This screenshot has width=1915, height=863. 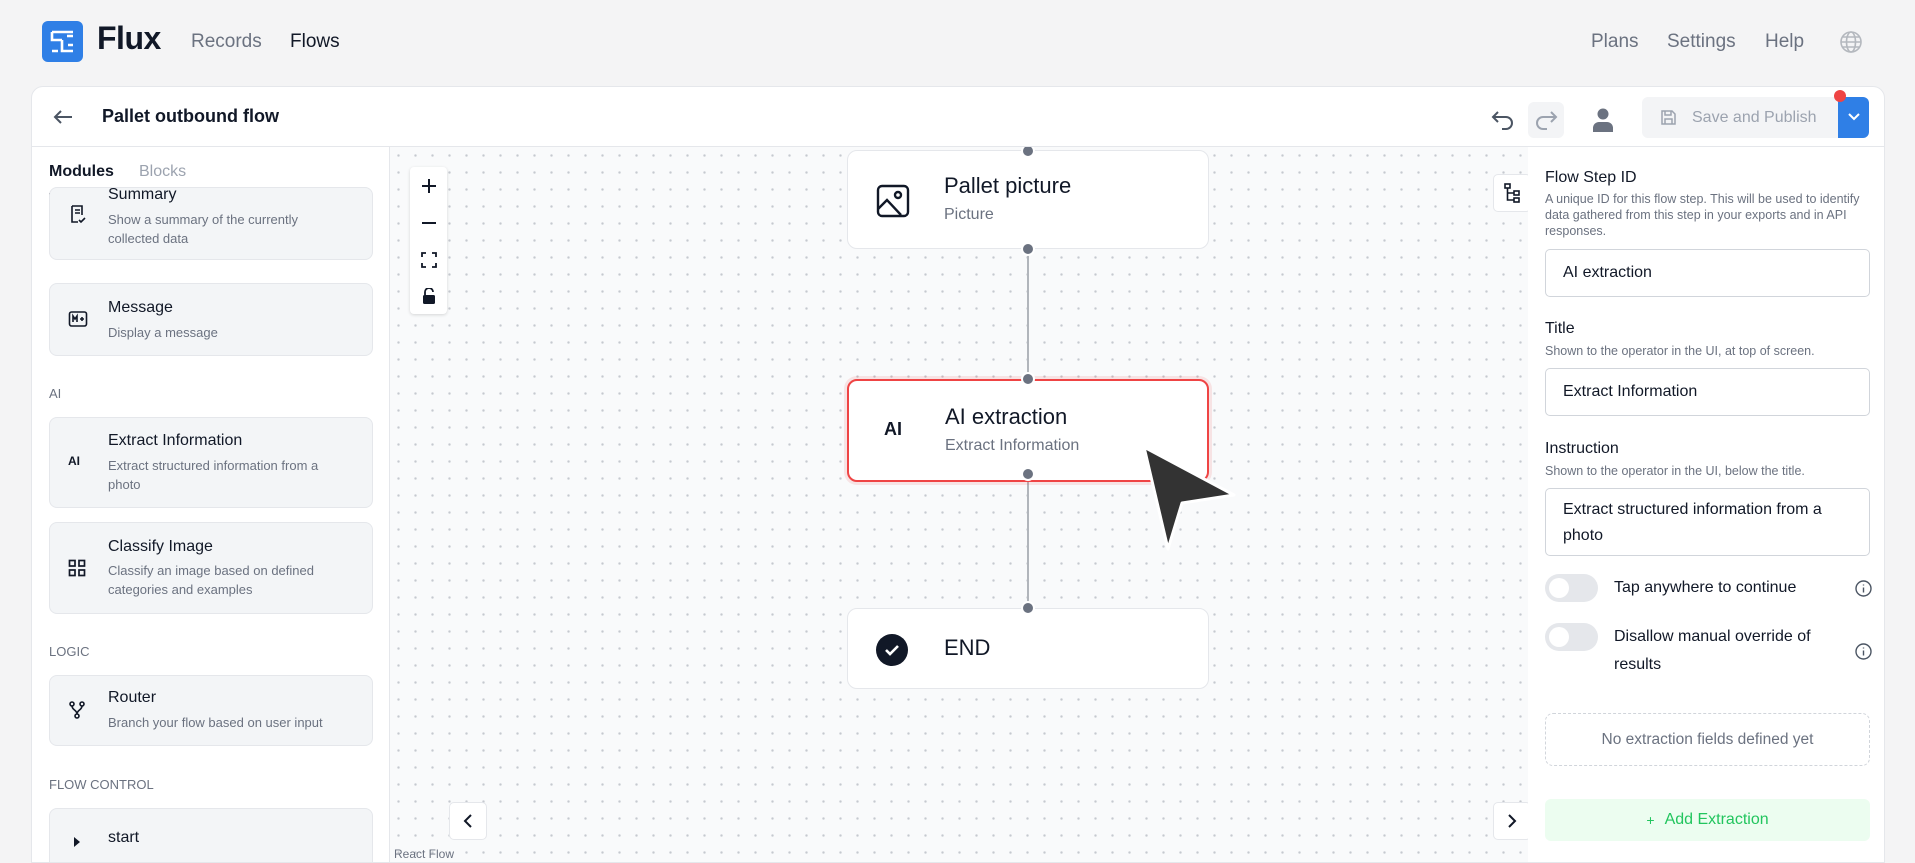 What do you see at coordinates (1840, 96) in the screenshot?
I see `notification-dot` at bounding box center [1840, 96].